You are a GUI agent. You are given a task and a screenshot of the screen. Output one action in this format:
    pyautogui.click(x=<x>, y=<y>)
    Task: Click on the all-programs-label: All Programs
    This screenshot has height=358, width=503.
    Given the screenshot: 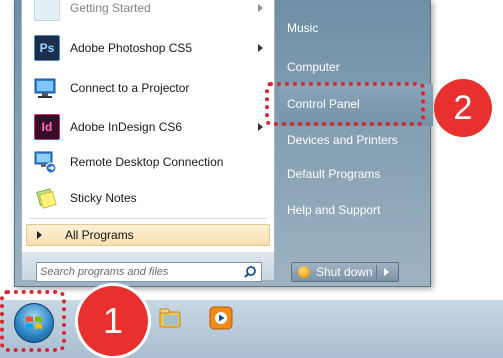 What is the action you would take?
    pyautogui.click(x=99, y=235)
    